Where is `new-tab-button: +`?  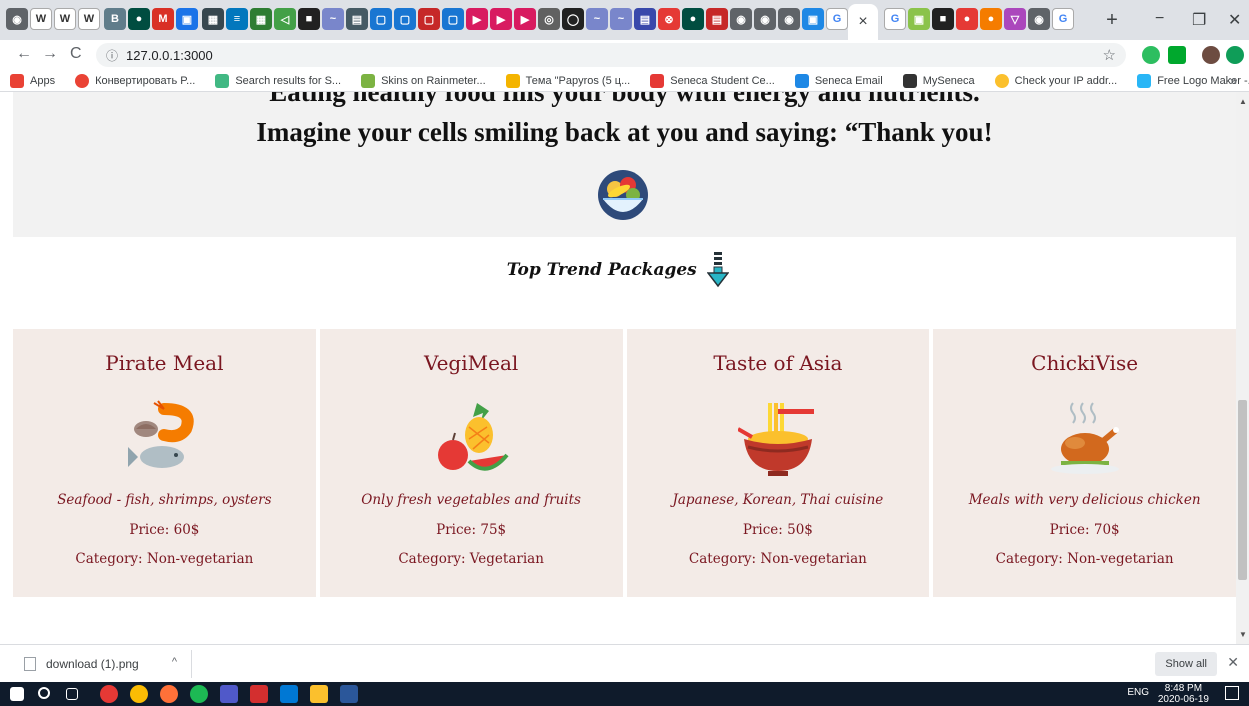 new-tab-button: + is located at coordinates (1112, 20).